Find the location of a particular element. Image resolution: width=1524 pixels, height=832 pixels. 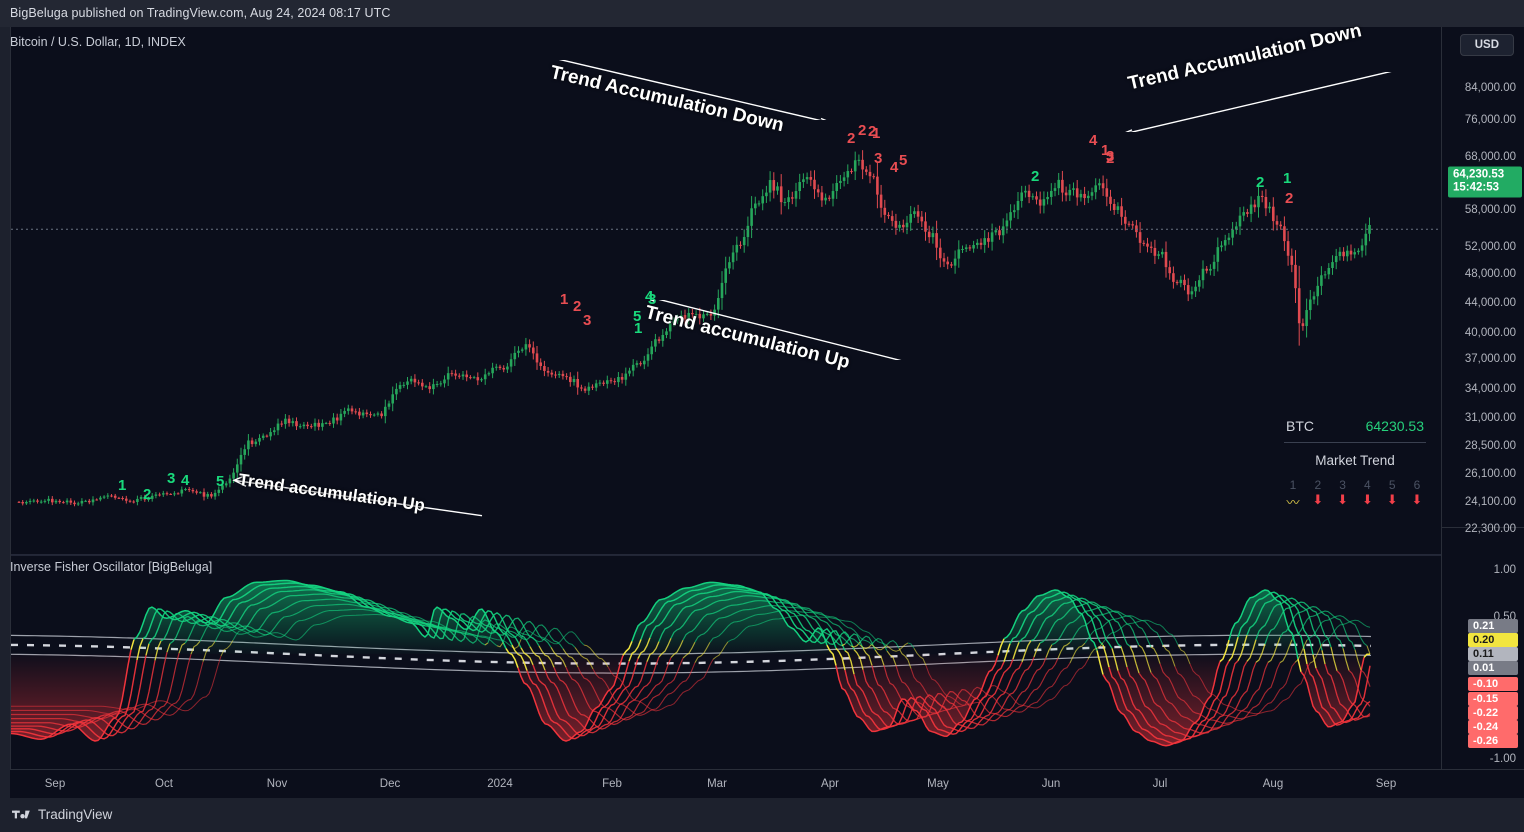

price-tick-4: 52,000.00 is located at coordinates (1490, 247).